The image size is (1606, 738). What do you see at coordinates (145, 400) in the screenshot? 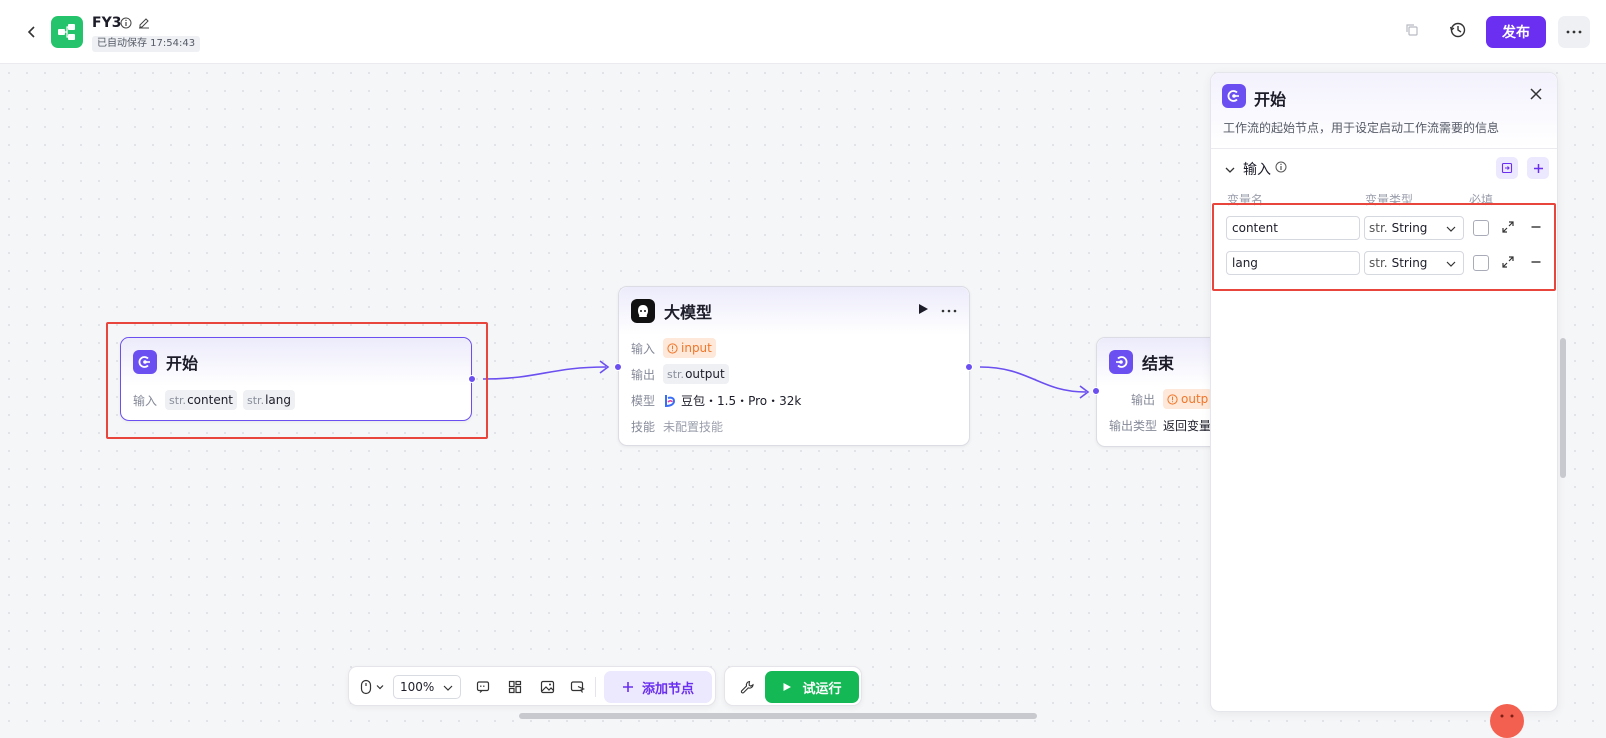
I see `input-label: 输入` at bounding box center [145, 400].